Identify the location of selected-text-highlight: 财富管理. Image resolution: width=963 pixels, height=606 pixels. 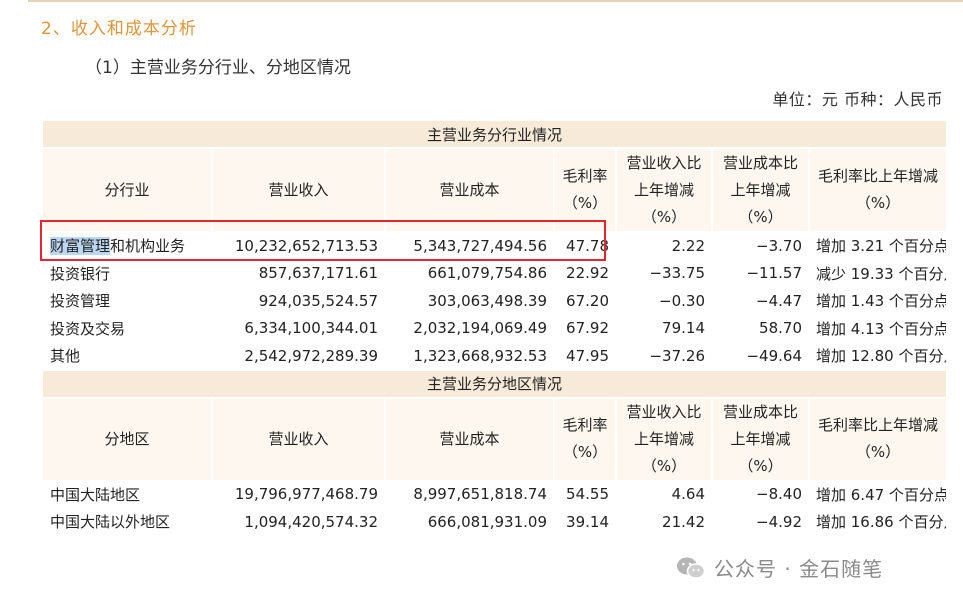
(80, 246).